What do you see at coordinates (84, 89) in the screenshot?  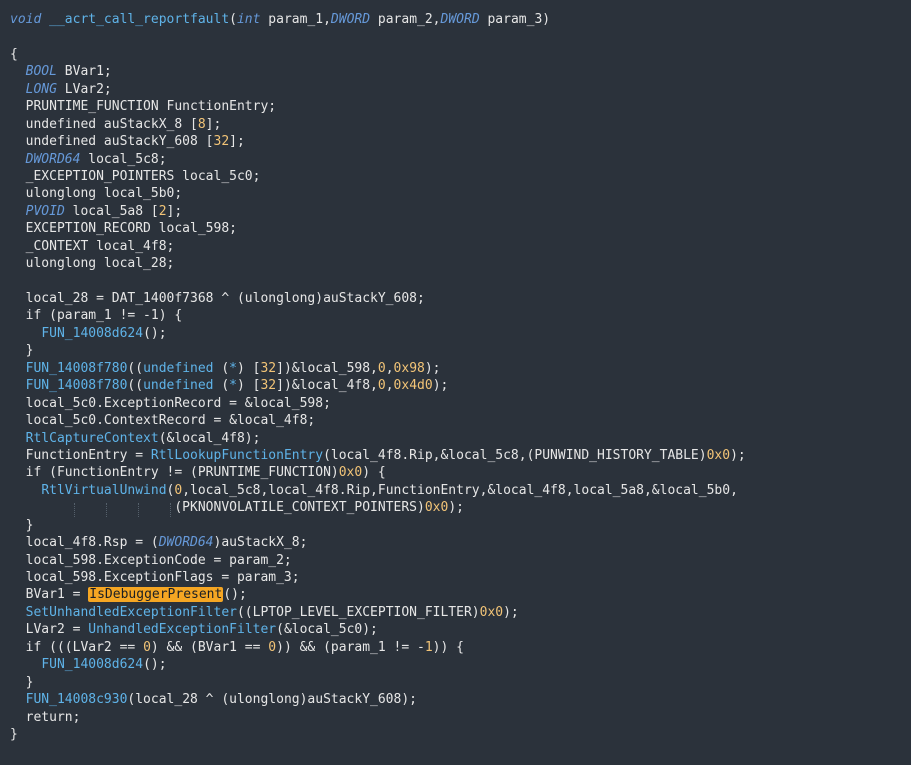 I see `code-token: LVar2;` at bounding box center [84, 89].